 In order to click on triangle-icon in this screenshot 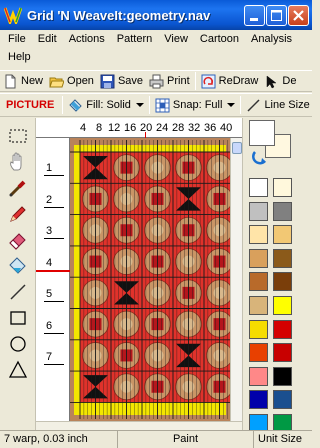, I will do `click(18, 369)`.